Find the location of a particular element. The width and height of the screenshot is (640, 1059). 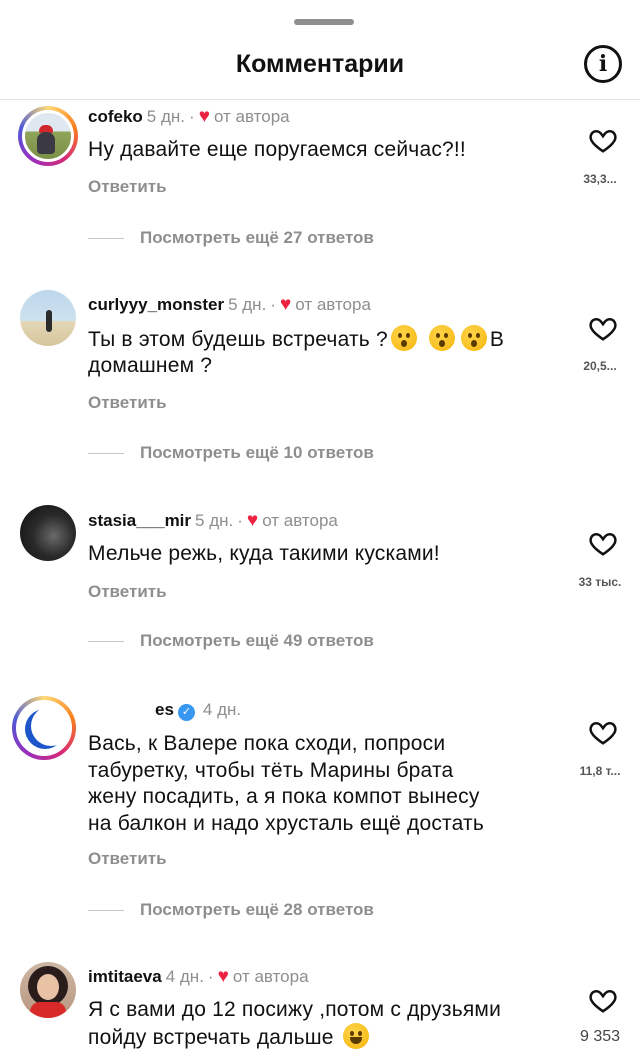

username: imtitaeva is located at coordinates (125, 976).